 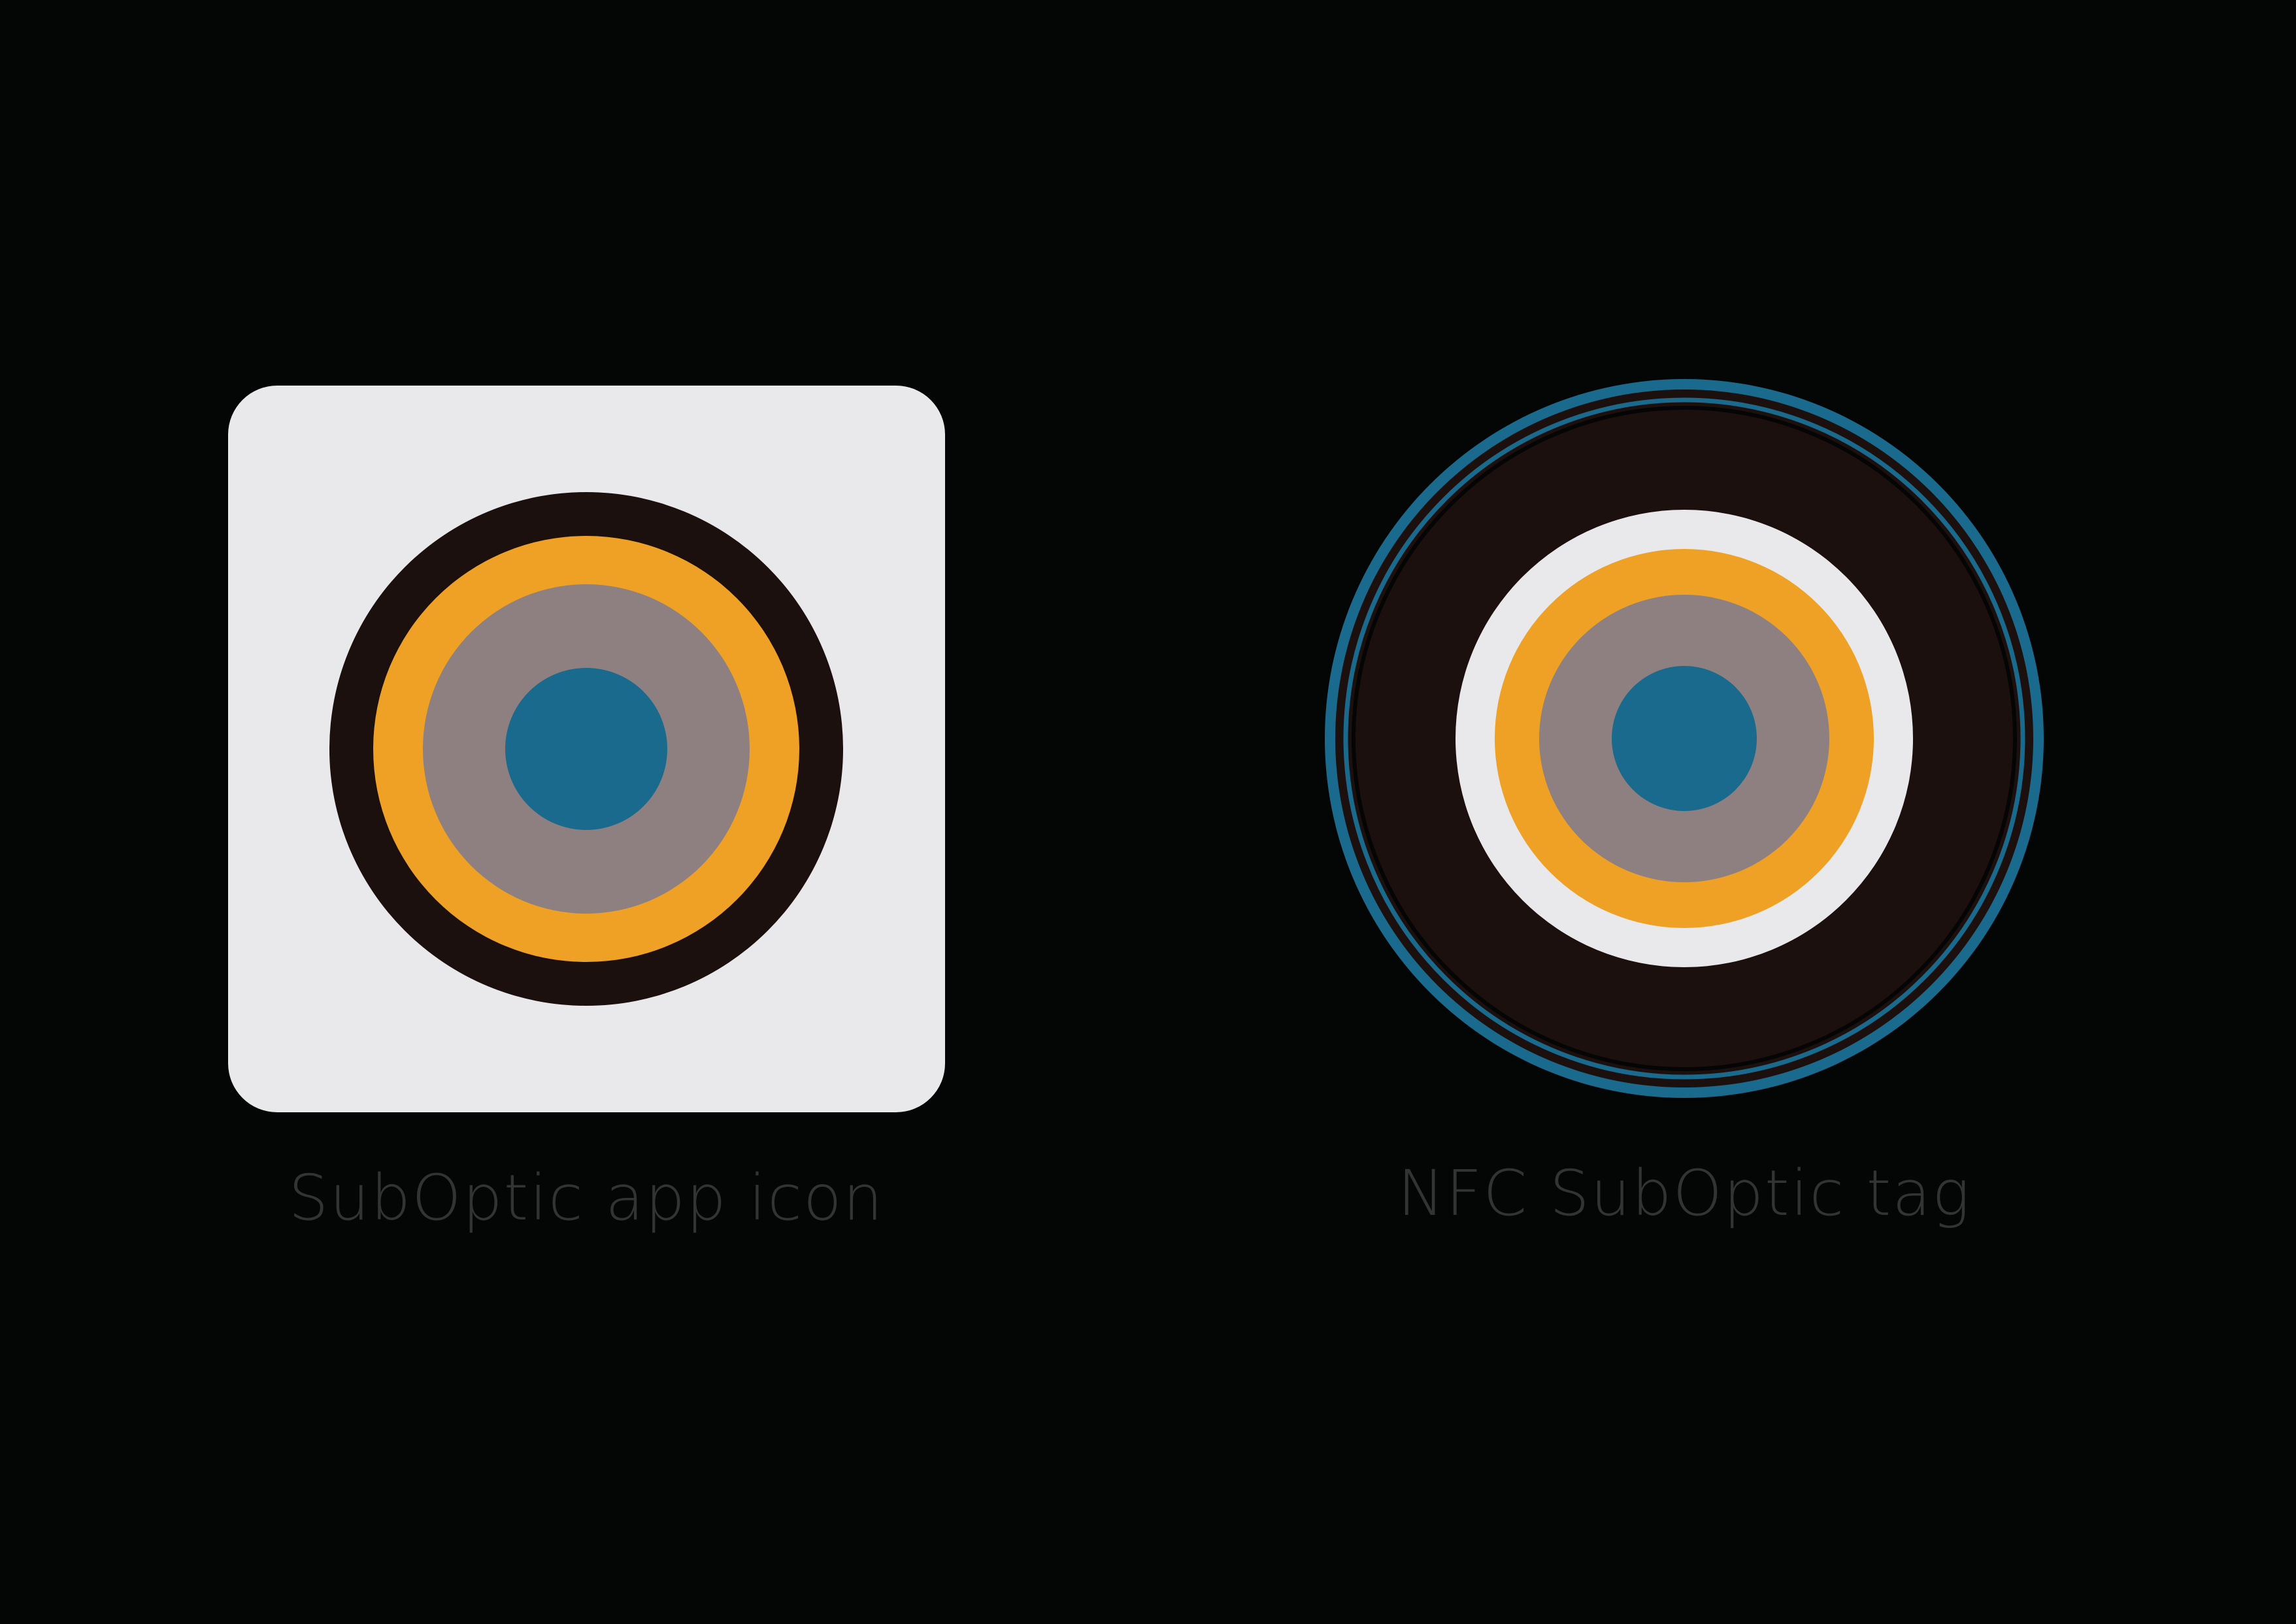 I want to click on app-icon-center-dot, so click(x=586, y=749).